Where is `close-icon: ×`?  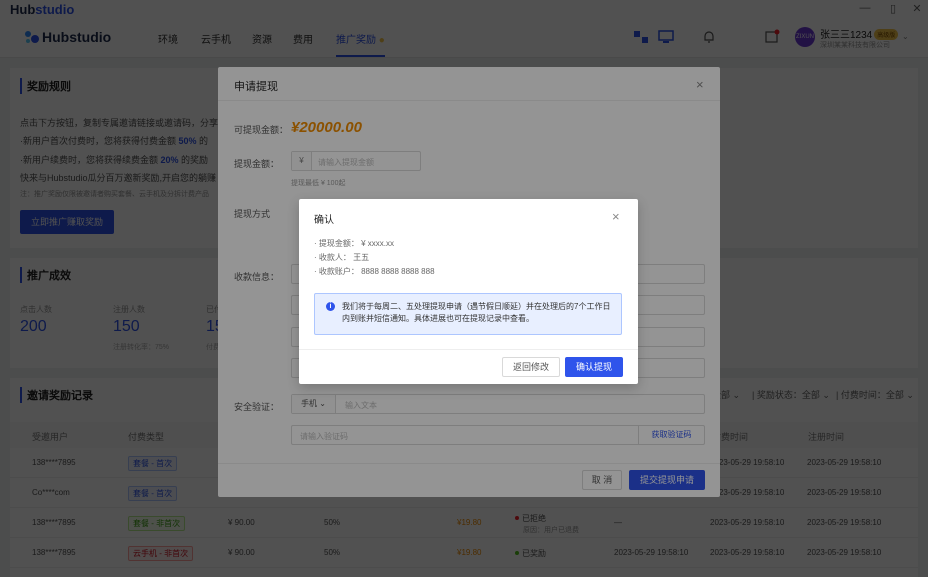 close-icon: × is located at coordinates (616, 216).